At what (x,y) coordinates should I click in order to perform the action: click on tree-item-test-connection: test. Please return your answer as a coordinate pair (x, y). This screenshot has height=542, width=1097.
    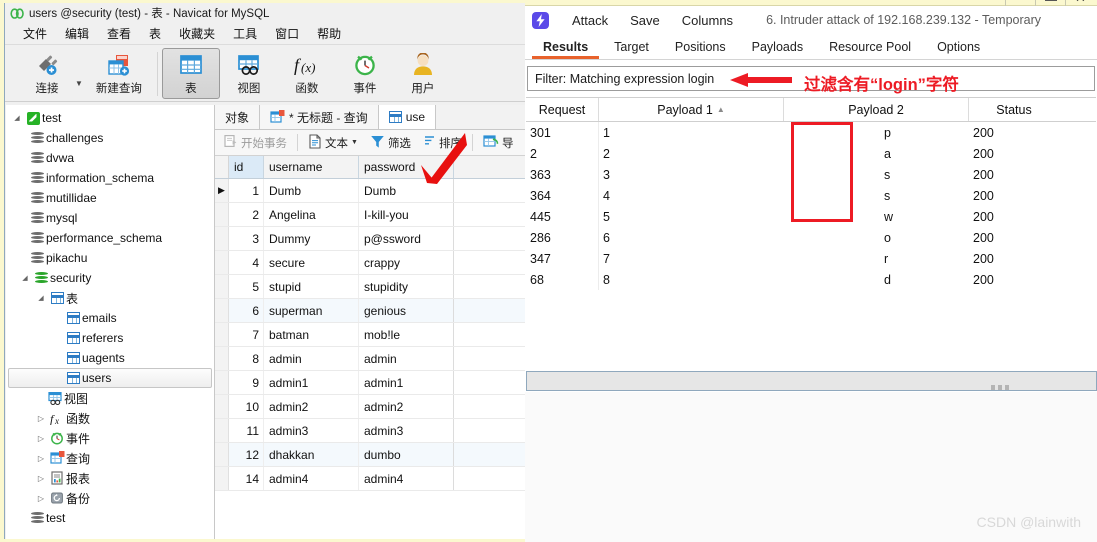
    Looking at the image, I should click on (110, 118).